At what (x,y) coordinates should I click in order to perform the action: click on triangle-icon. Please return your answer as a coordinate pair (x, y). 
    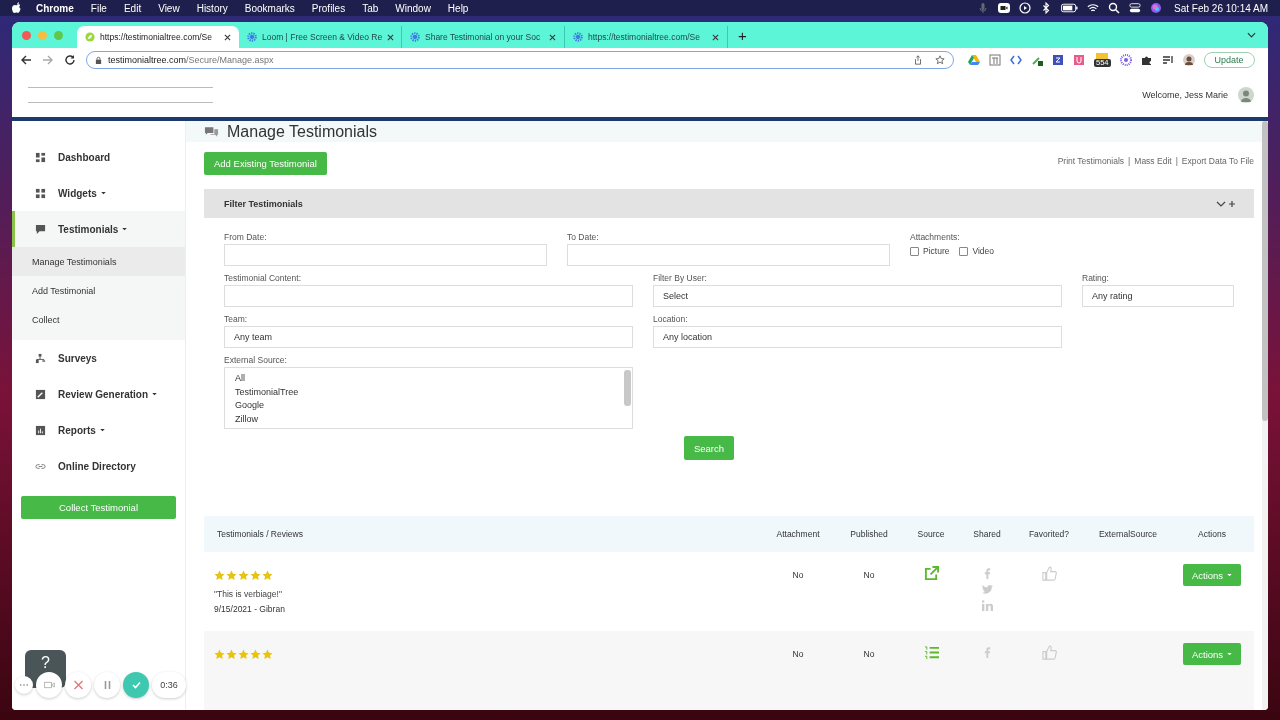
    Looking at the image, I should click on (974, 60).